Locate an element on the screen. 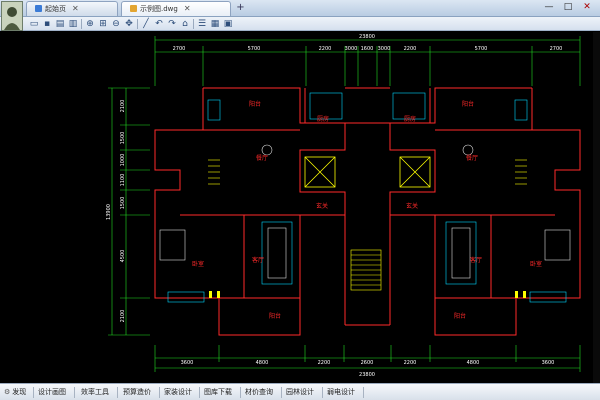 The height and width of the screenshot is (400, 600). dwg-file-icon is located at coordinates (133, 8).